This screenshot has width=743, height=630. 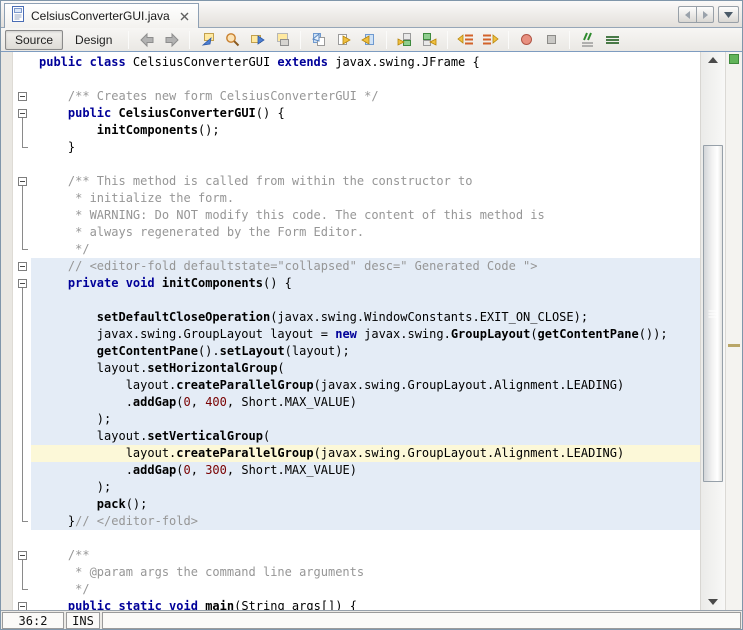 What do you see at coordinates (291, 470) in the screenshot?
I see `code-token: , Short.MAX_VALUE)` at bounding box center [291, 470].